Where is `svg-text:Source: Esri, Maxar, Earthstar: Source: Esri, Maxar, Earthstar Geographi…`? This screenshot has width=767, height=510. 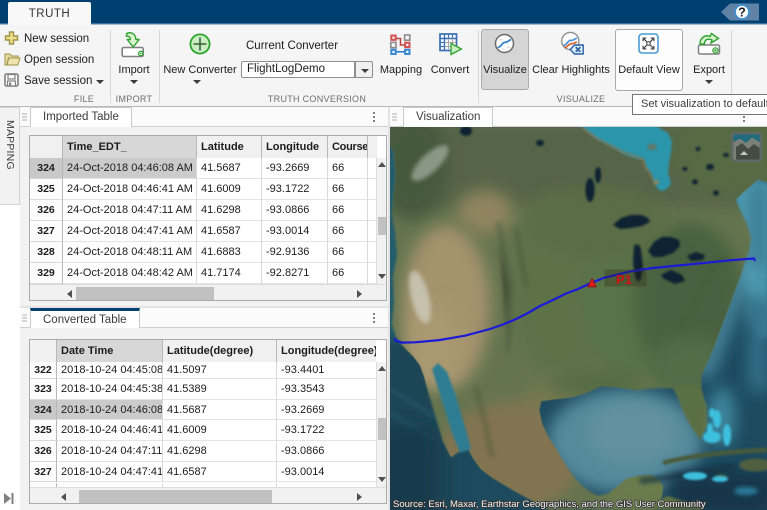 svg-text:Source: Esri, Maxar, Earthstar: Source: Esri, Maxar, Earthstar Geographi… is located at coordinates (549, 504).